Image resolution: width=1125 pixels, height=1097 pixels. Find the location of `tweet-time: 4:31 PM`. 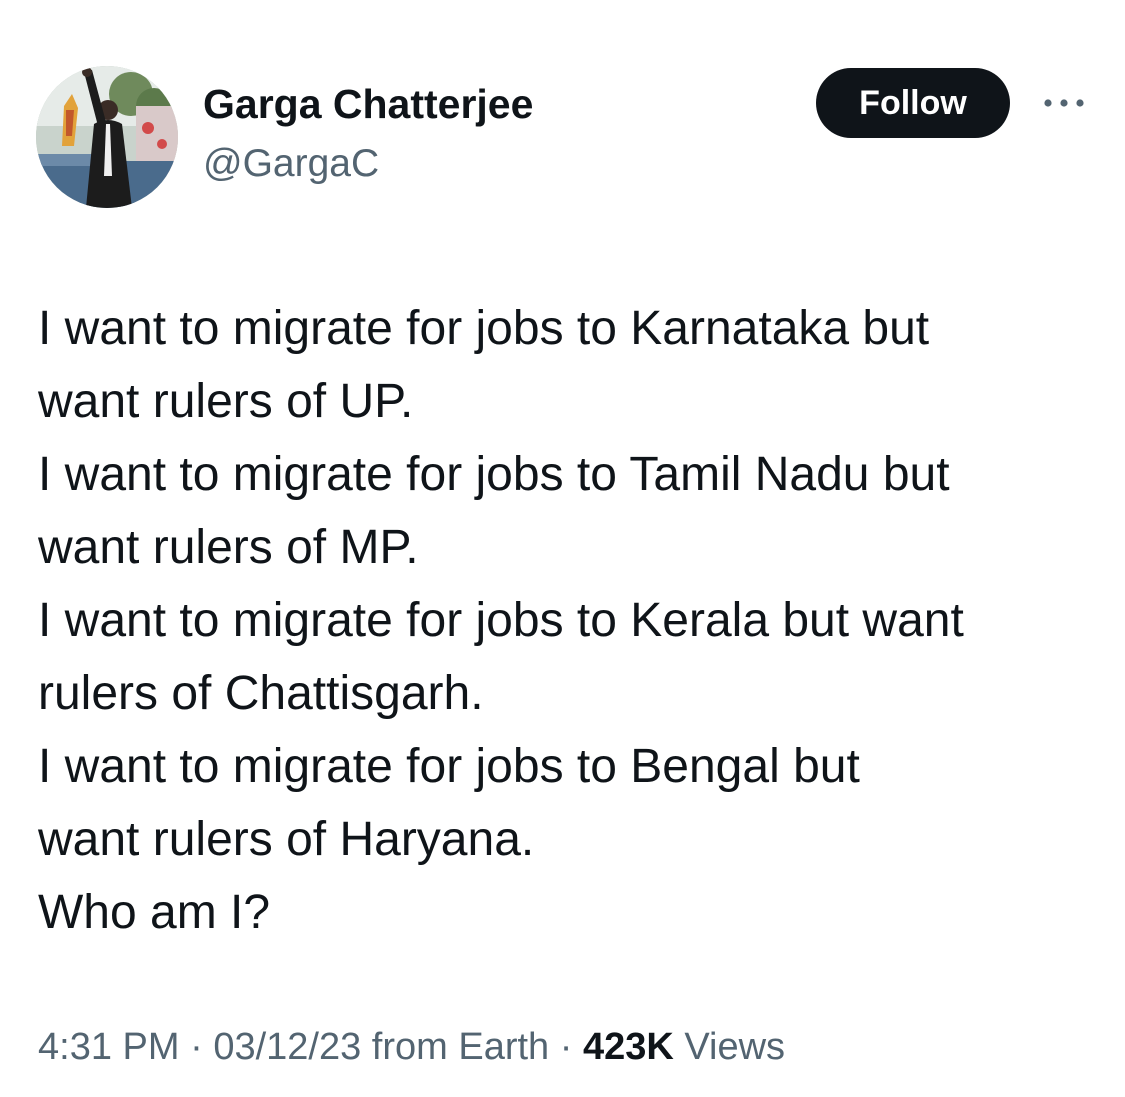

tweet-time: 4:31 PM is located at coordinates (109, 1047).